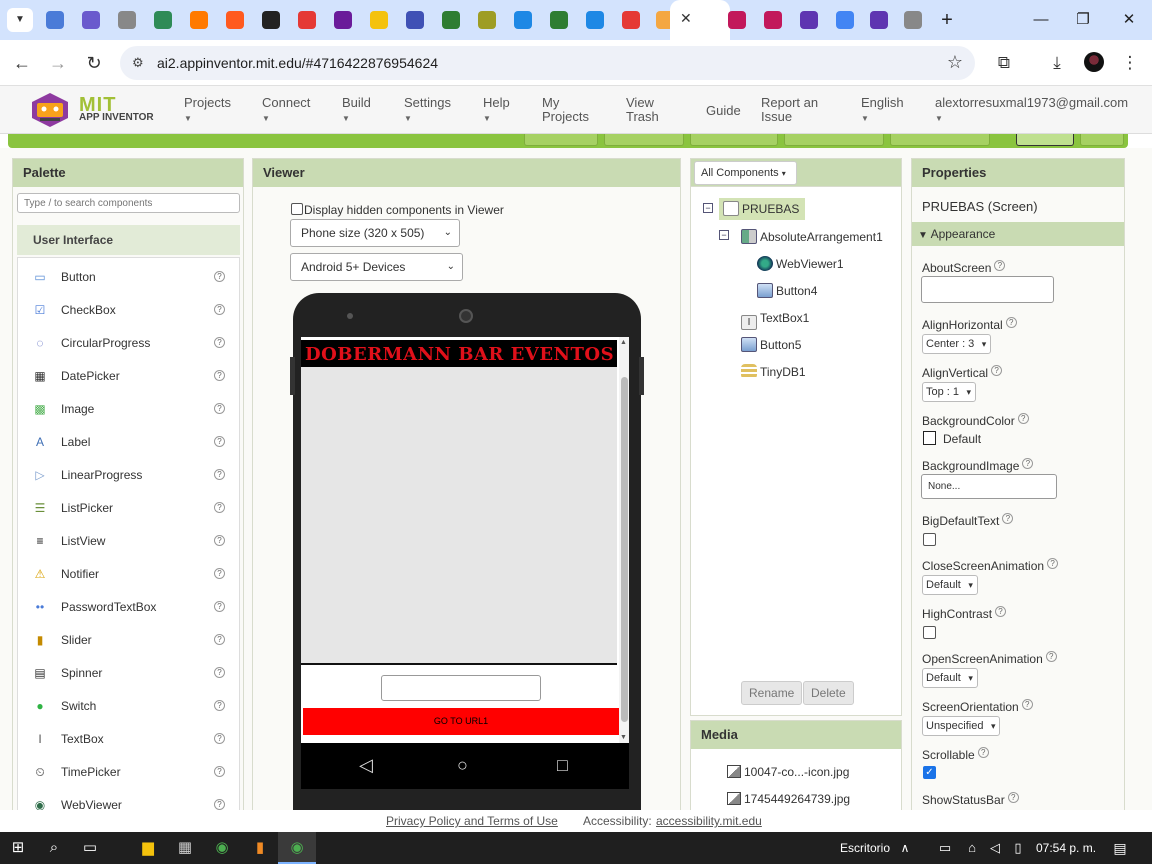 This screenshot has height=864, width=1152. What do you see at coordinates (1102, 140) in the screenshot?
I see `blocks-button` at bounding box center [1102, 140].